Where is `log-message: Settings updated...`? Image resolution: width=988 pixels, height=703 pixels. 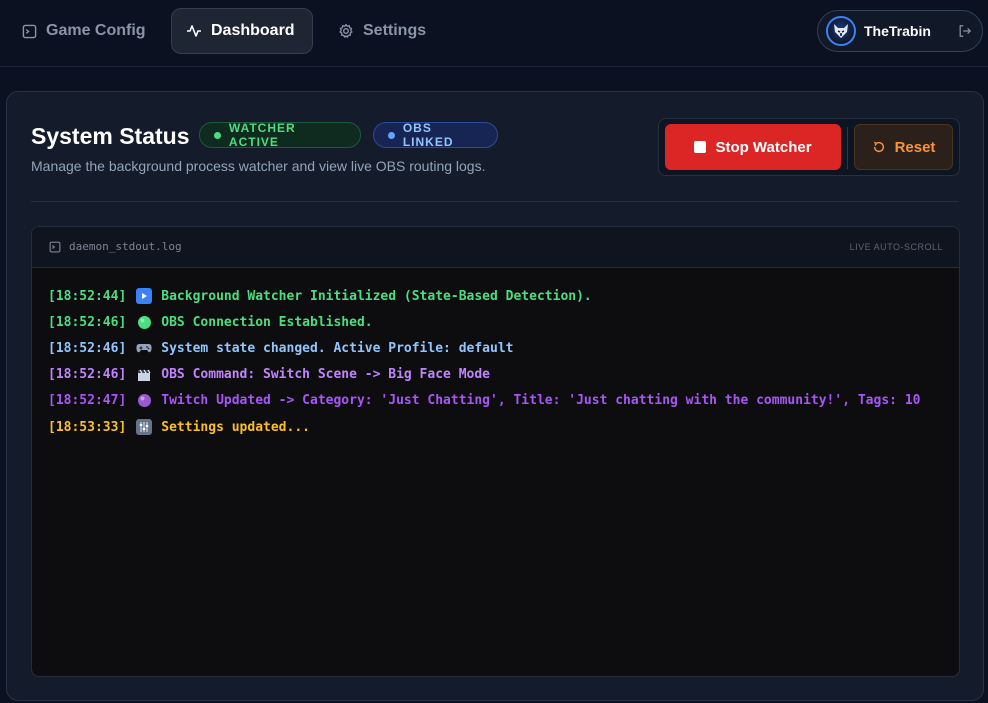 log-message: Settings updated... is located at coordinates (235, 427).